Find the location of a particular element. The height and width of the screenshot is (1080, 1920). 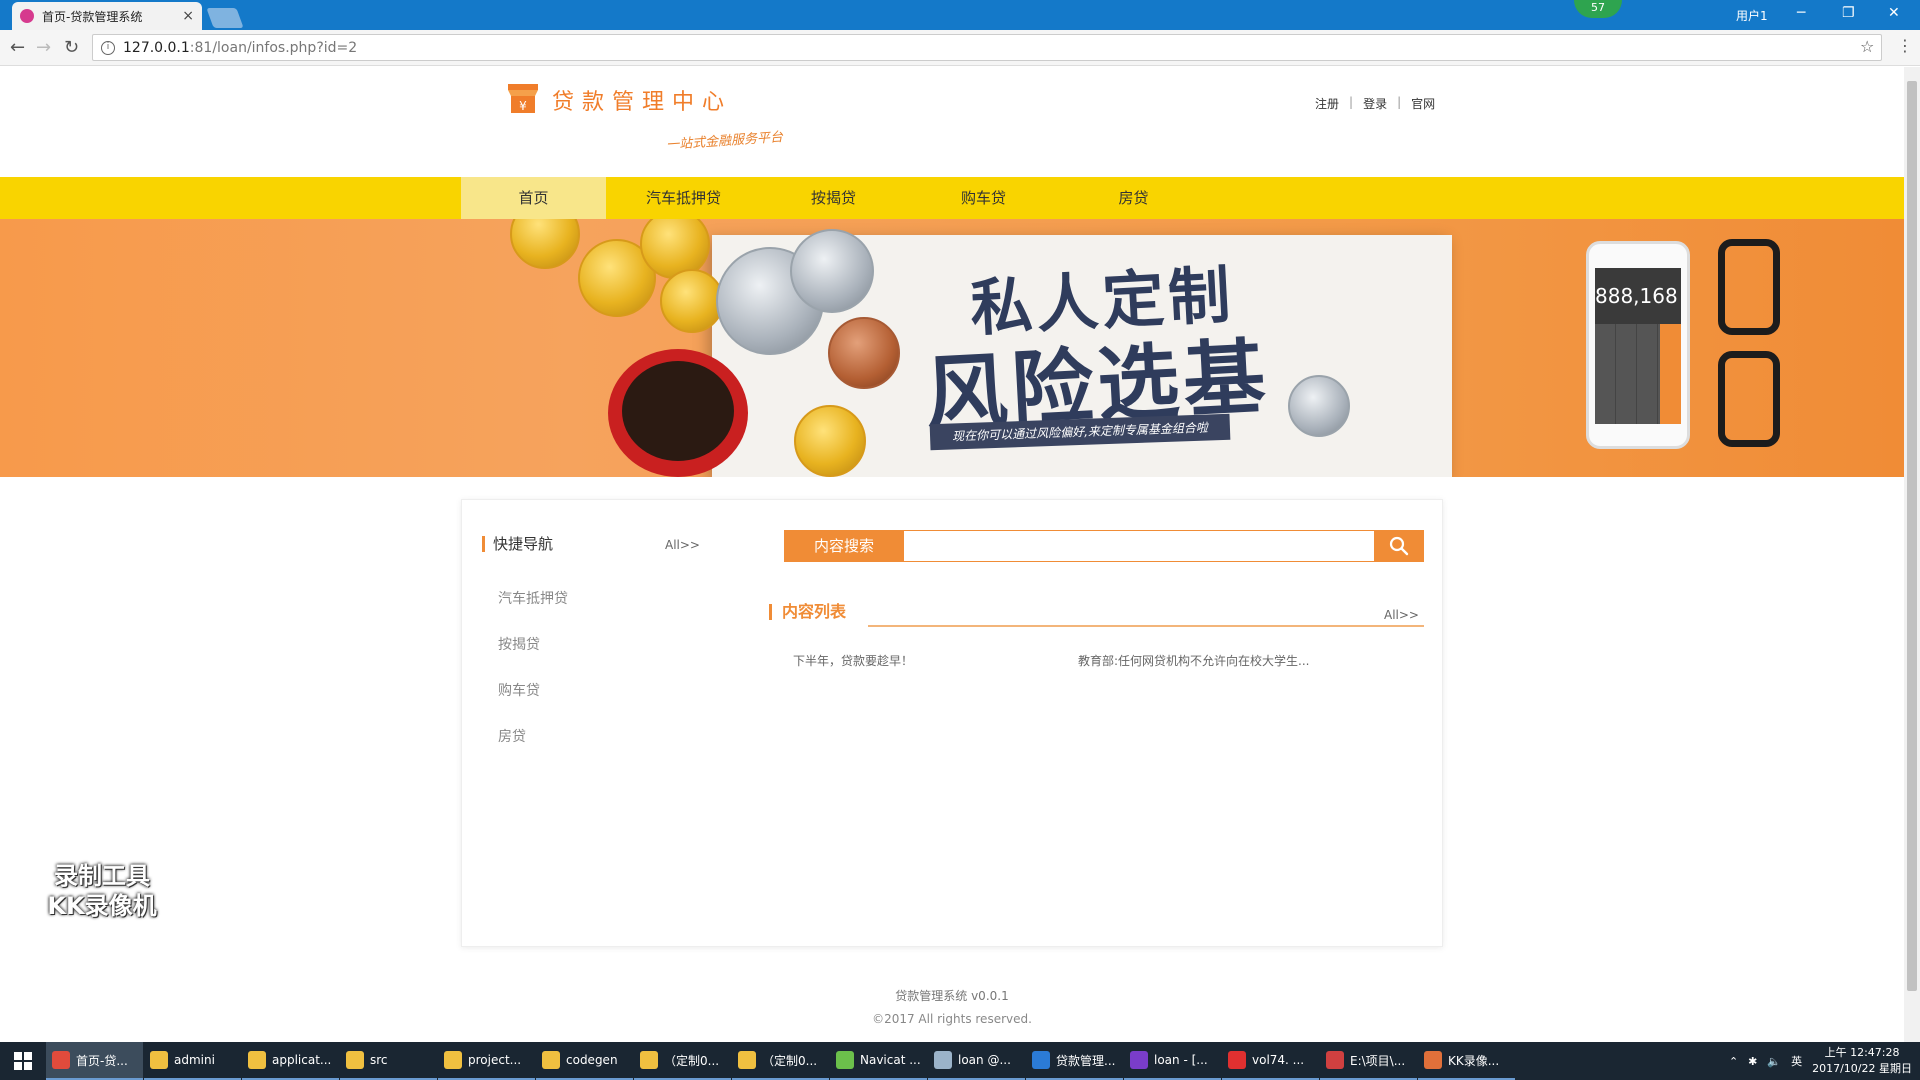

search-input is located at coordinates (1139, 546).